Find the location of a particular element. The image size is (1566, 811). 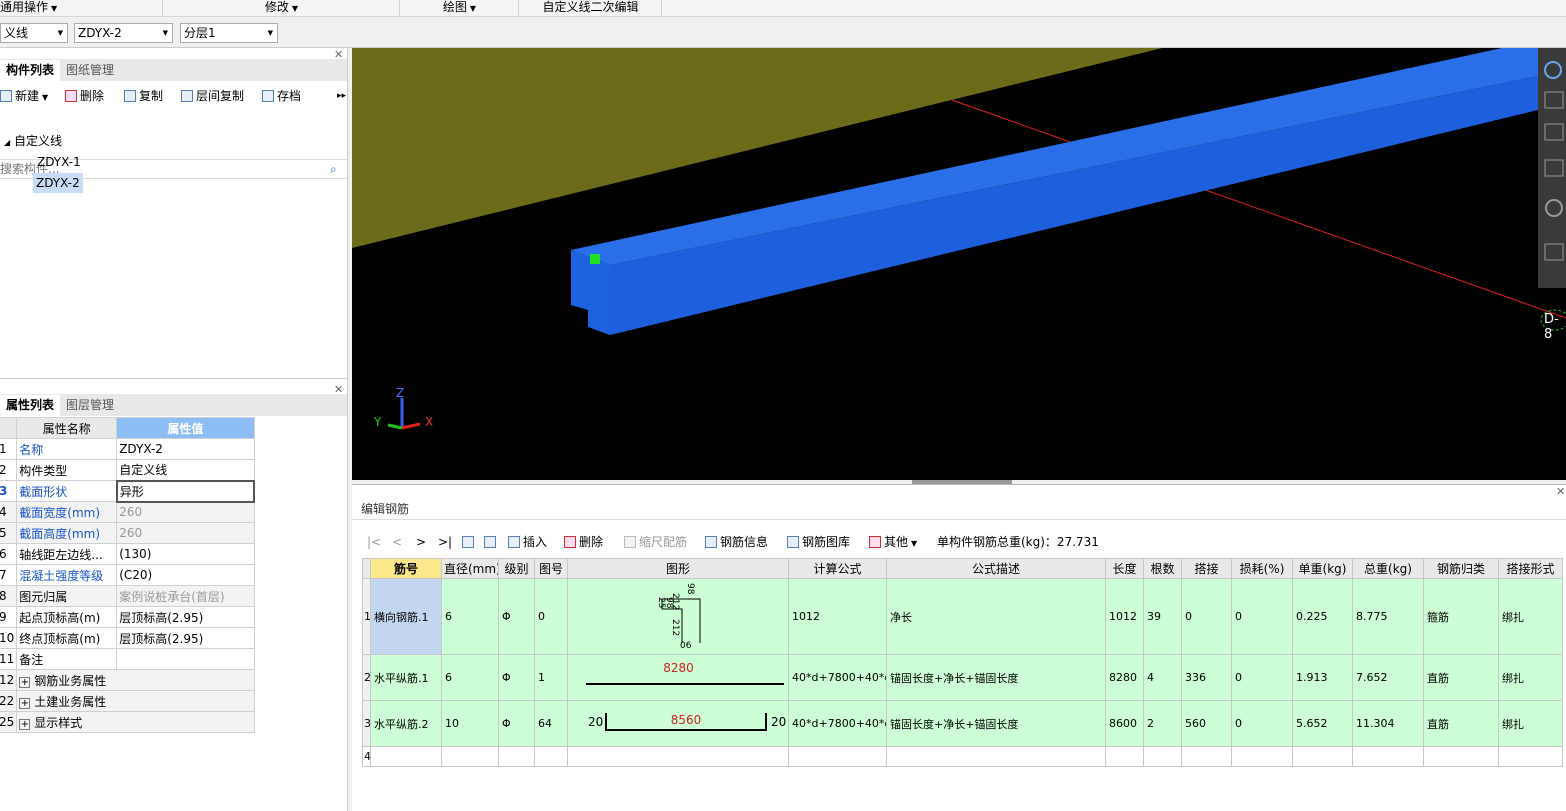

scale-icon is located at coordinates (630, 542).